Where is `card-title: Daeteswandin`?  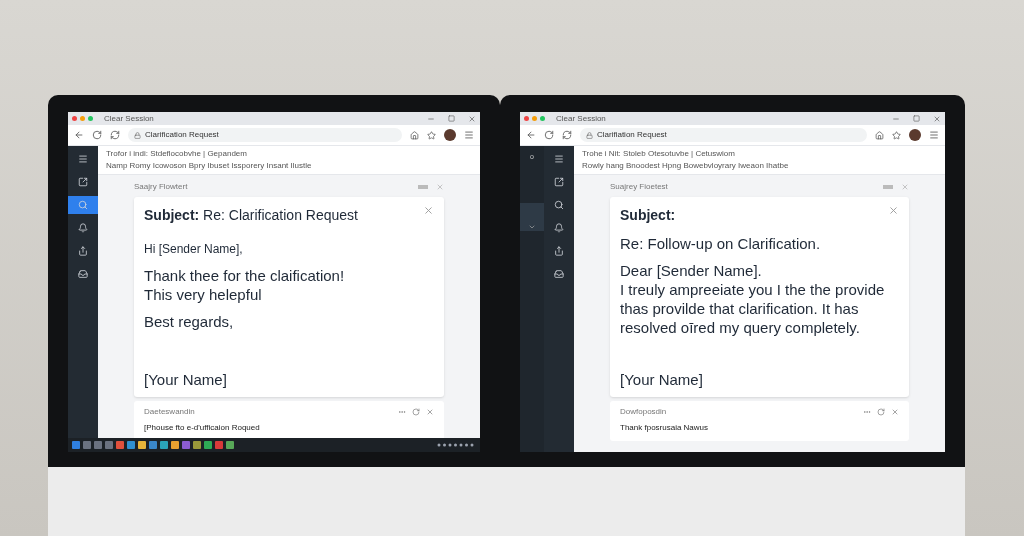
card-title: Daeteswandin is located at coordinates (169, 412).